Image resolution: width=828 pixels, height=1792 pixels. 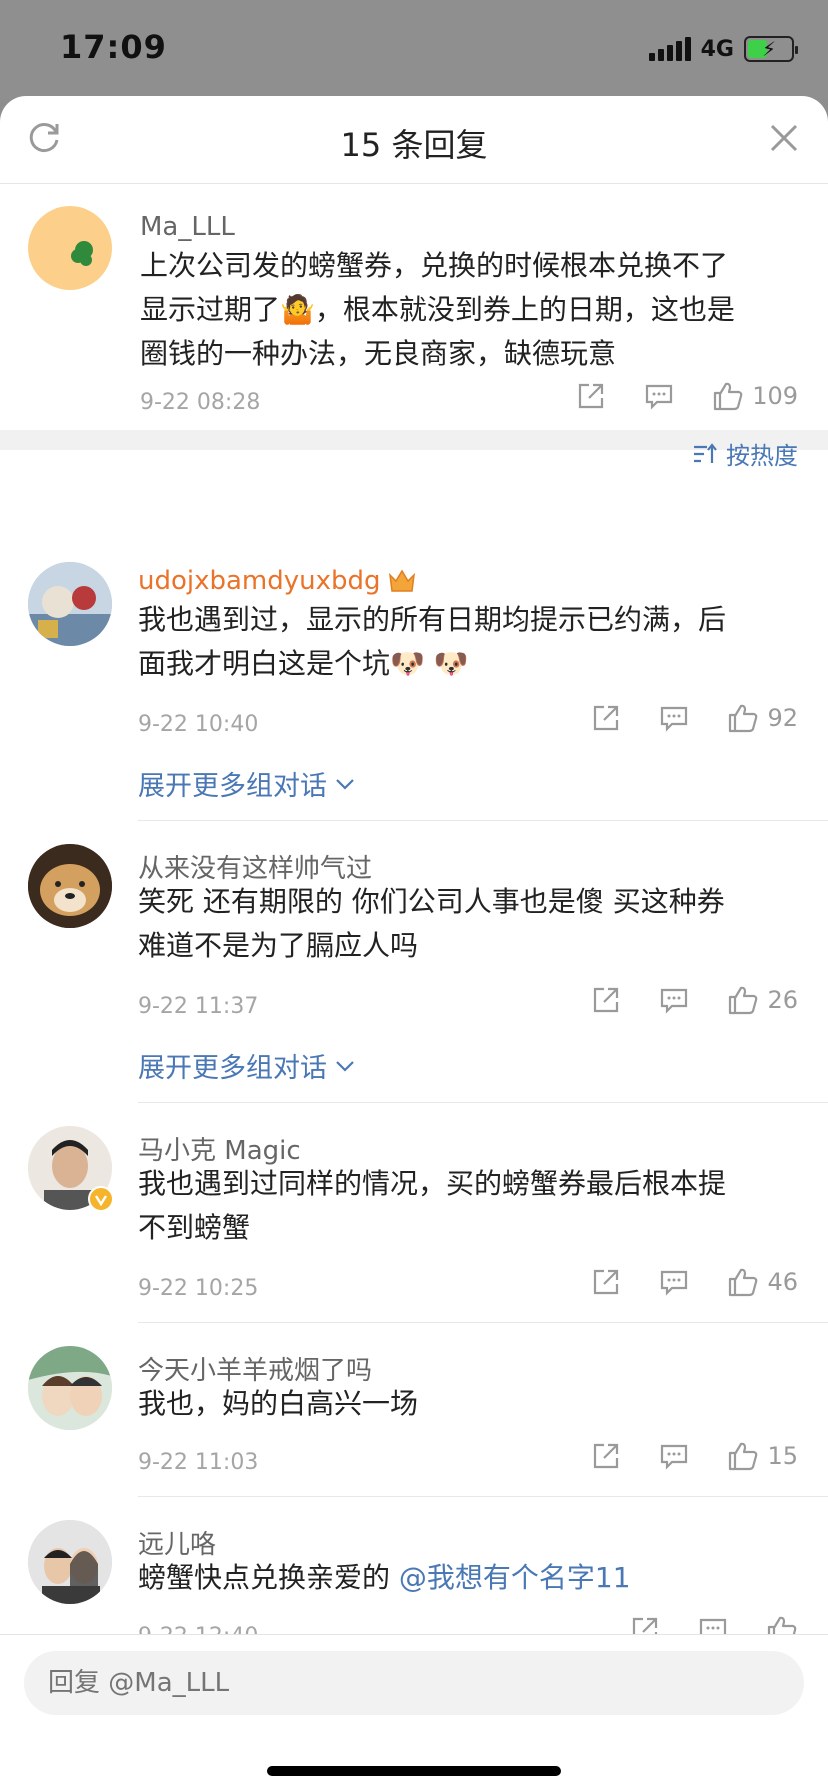 What do you see at coordinates (414, 1683) in the screenshot?
I see `reply-input` at bounding box center [414, 1683].